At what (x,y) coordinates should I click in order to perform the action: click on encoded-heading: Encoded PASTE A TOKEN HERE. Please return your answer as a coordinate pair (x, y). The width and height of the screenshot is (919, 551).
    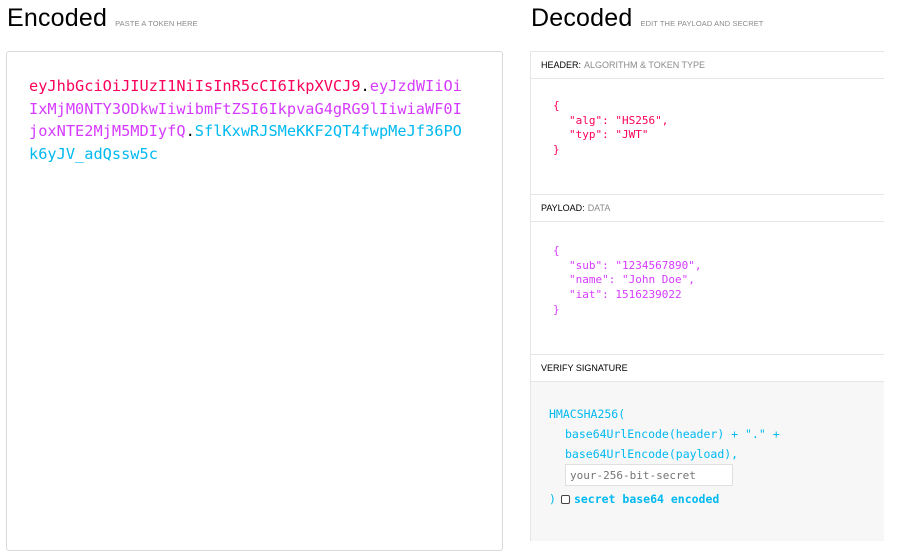
    Looking at the image, I should click on (102, 18).